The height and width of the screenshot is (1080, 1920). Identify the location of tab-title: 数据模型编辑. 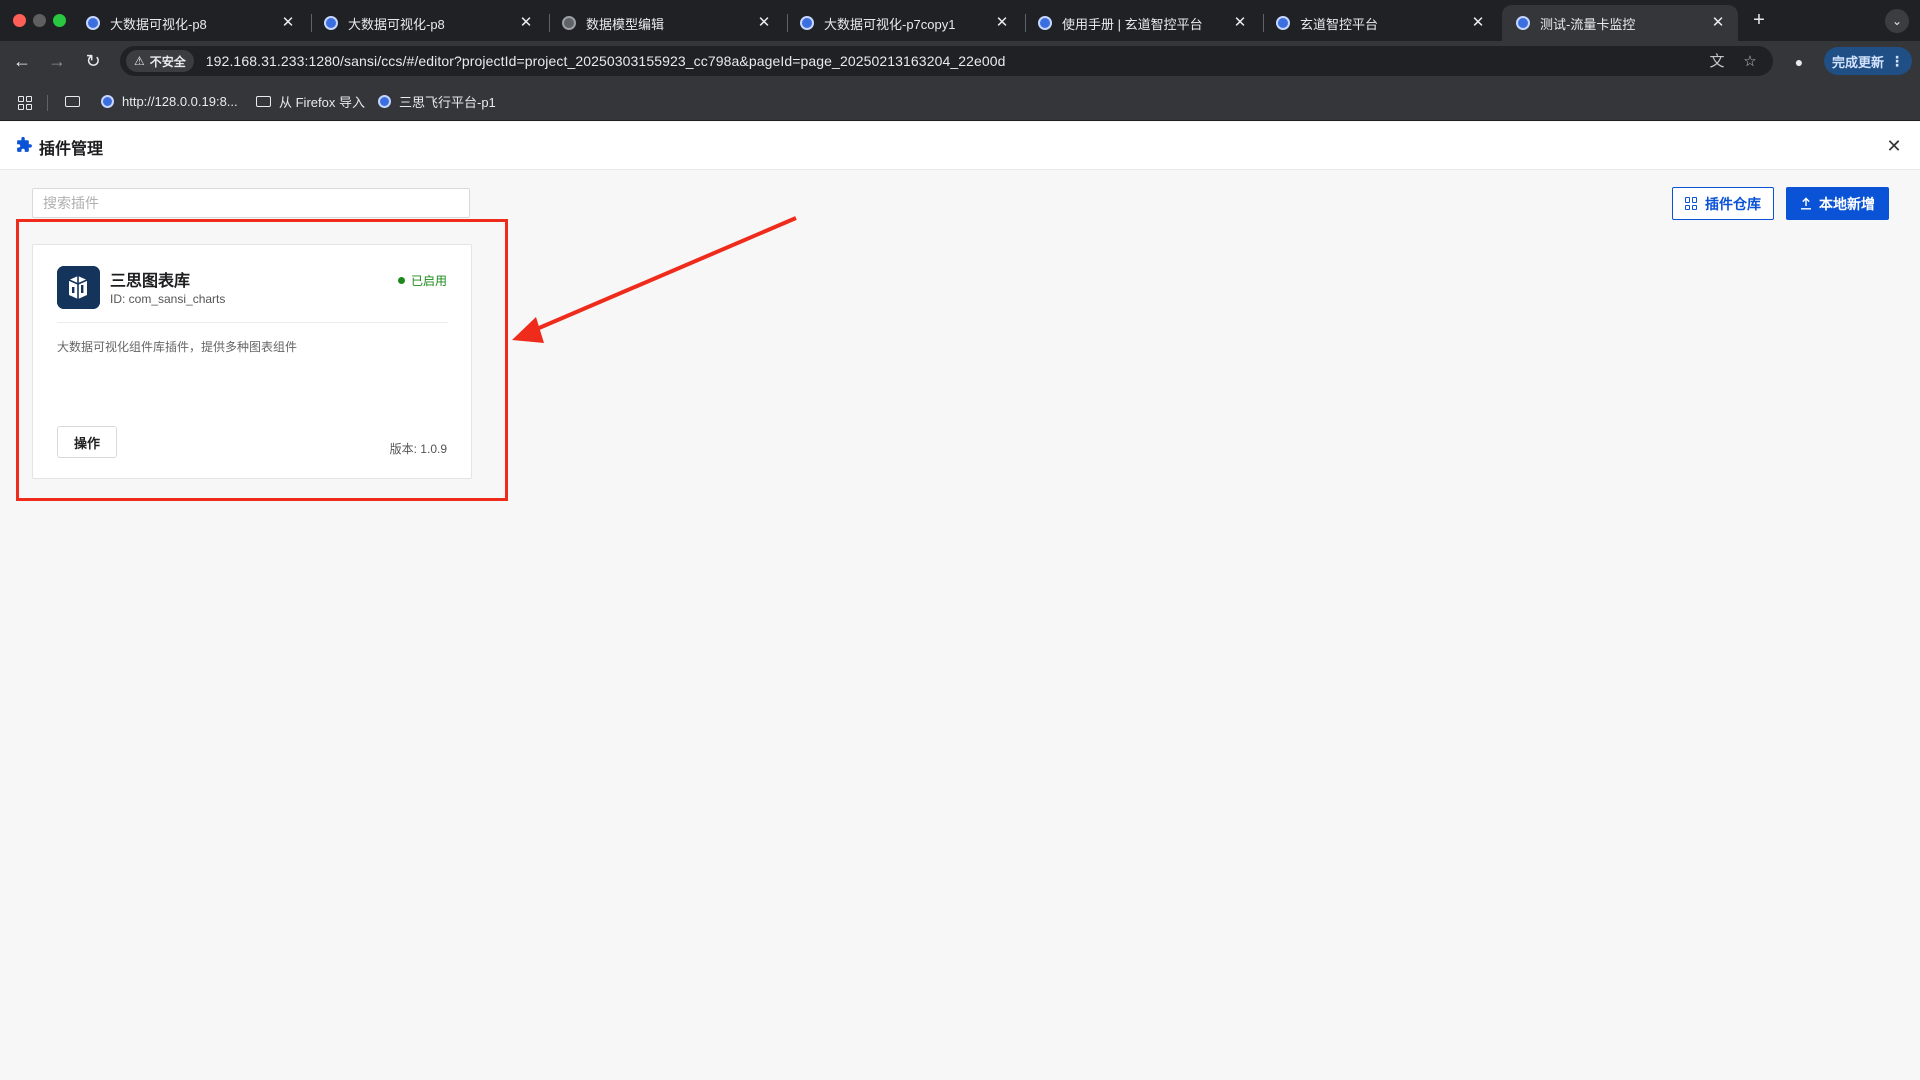
(625, 24).